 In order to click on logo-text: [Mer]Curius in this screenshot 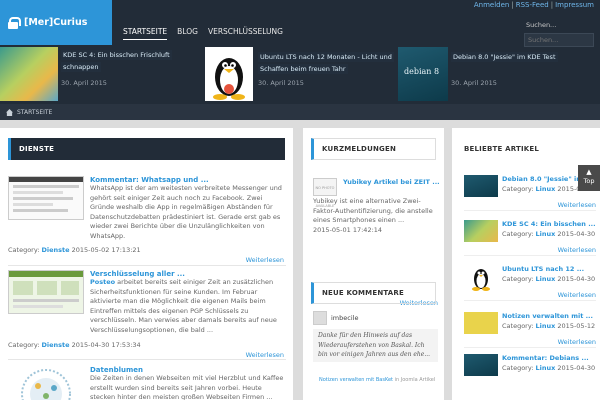, I will do `click(56, 22)`.